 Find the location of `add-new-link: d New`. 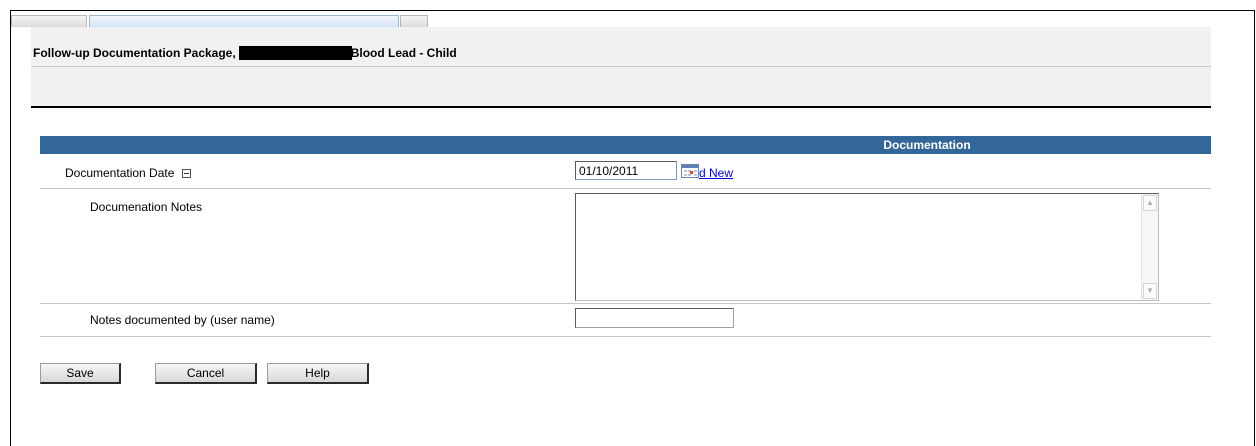

add-new-link: d New is located at coordinates (716, 173).